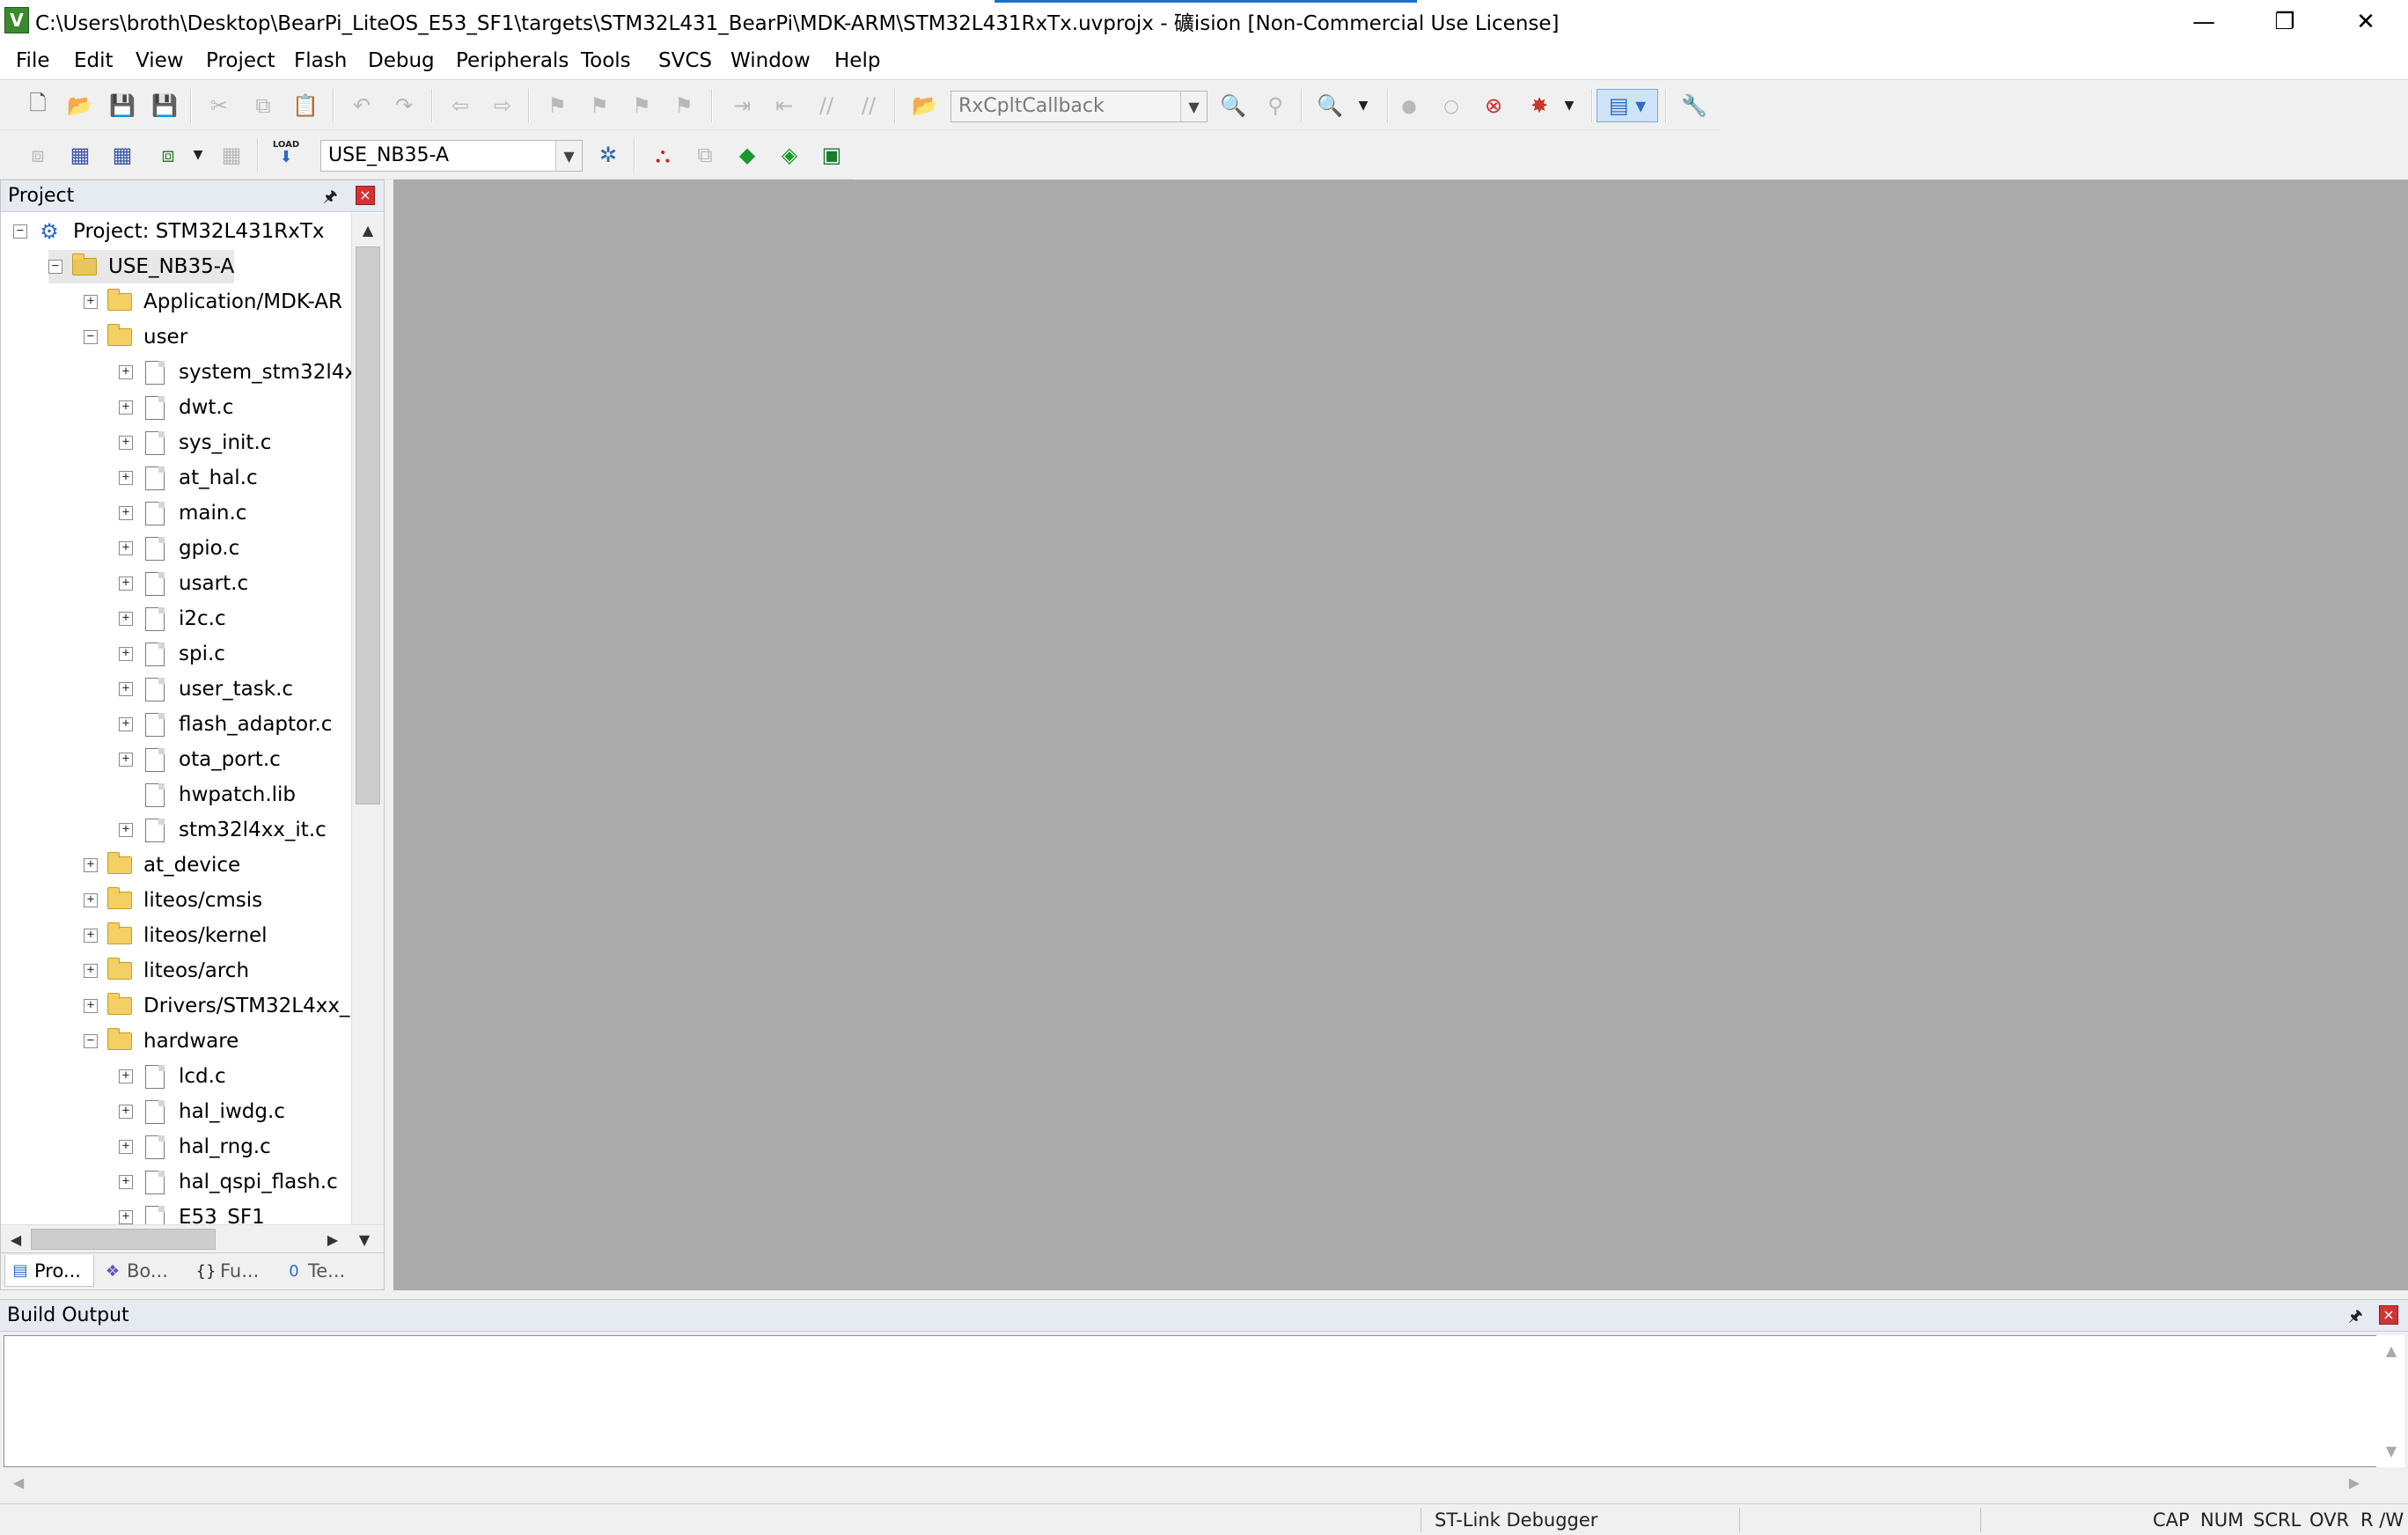 This screenshot has height=1535, width=2408. I want to click on build-output-text, so click(1192, 1401).